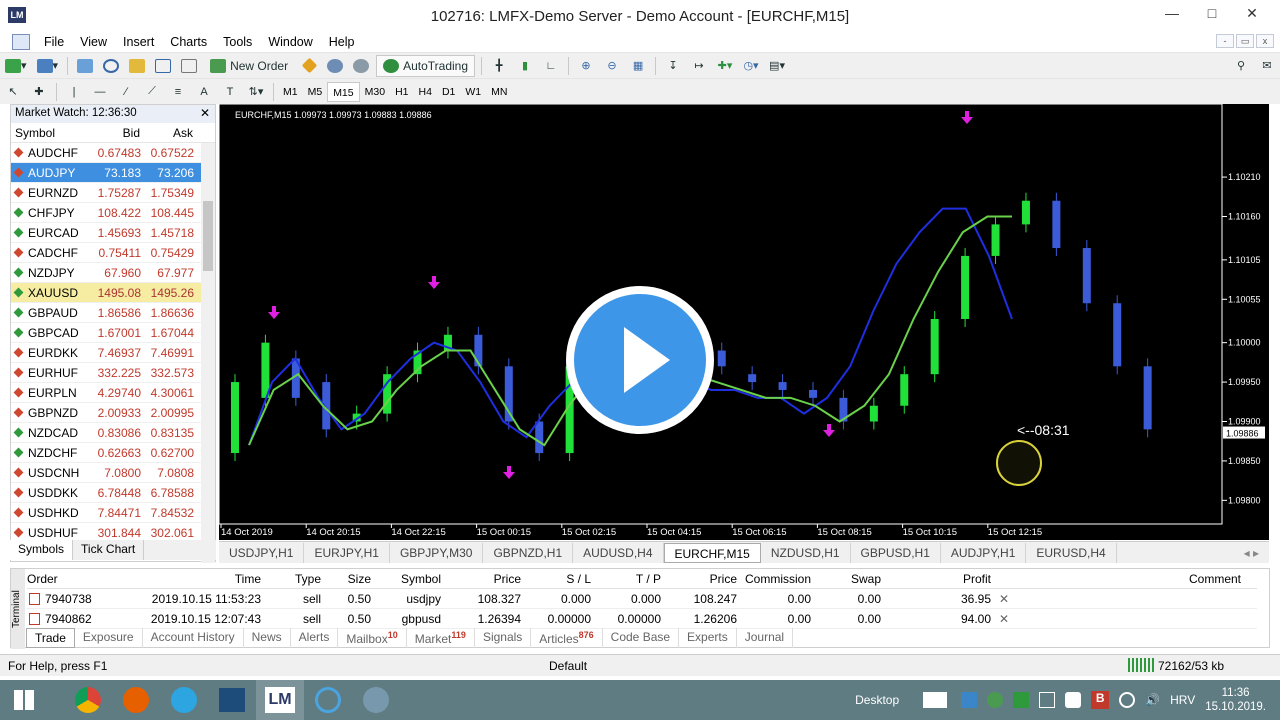 This screenshot has height=720, width=1280. Describe the element at coordinates (113, 333) in the screenshot. I see `market-watch-row: GBPCAD 1.67001 1.67044` at that location.